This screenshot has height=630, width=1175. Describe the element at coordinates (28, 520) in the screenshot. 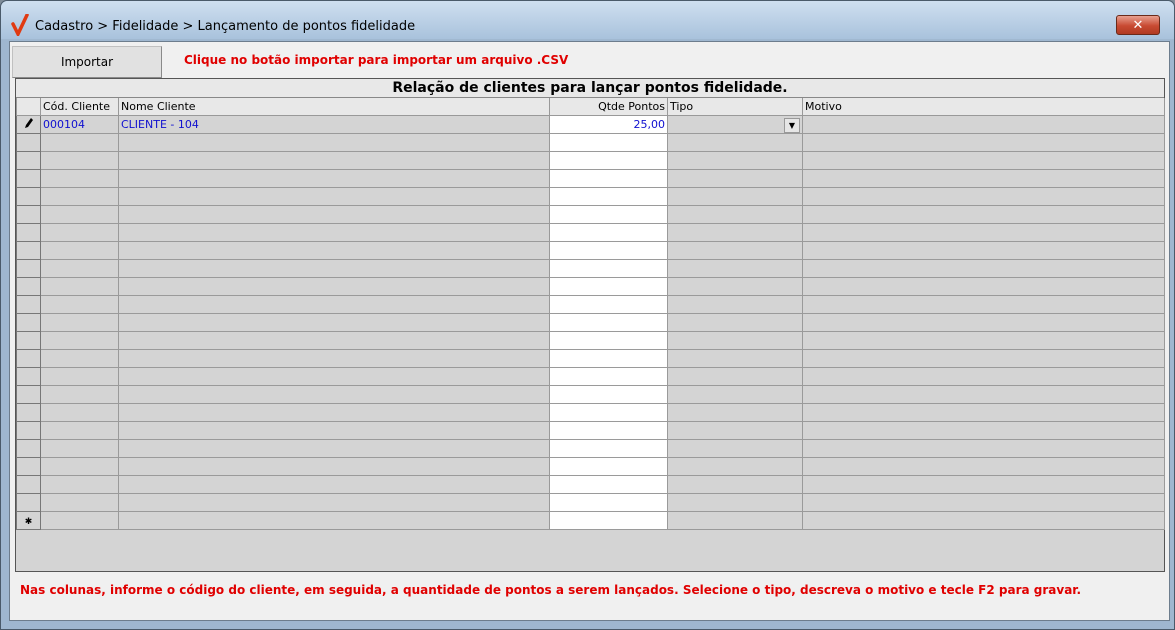

I see `row-indicator: ✱` at that location.